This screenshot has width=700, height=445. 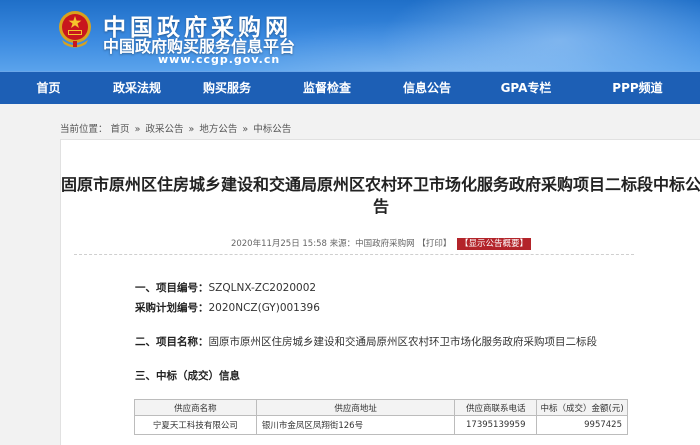 I want to click on breadcrumb-home: 首页, so click(x=120, y=129).